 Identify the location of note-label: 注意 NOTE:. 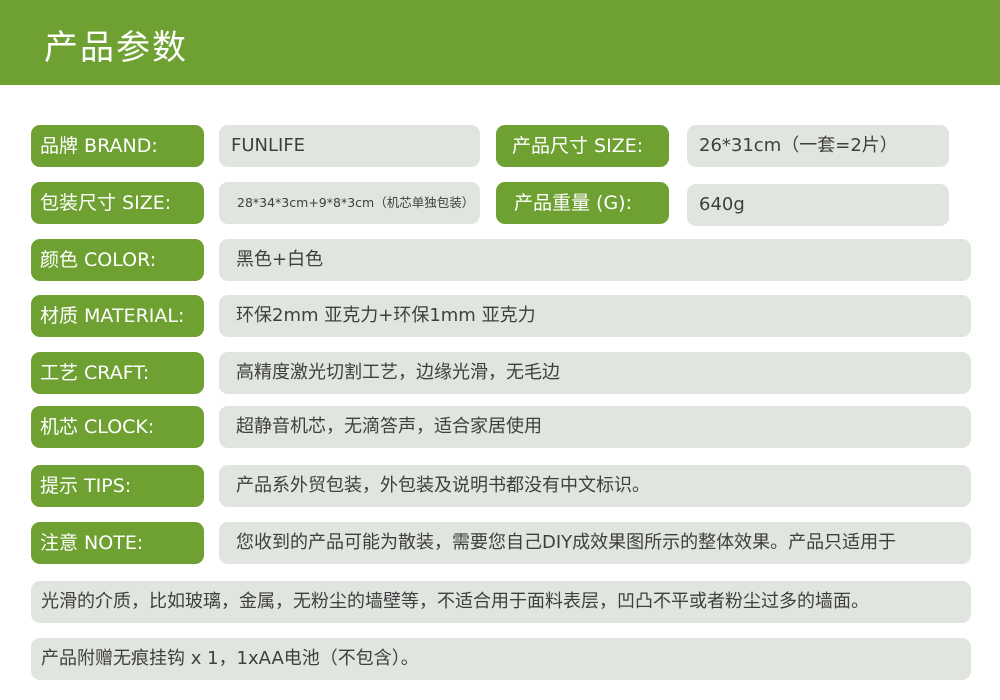
(117, 543).